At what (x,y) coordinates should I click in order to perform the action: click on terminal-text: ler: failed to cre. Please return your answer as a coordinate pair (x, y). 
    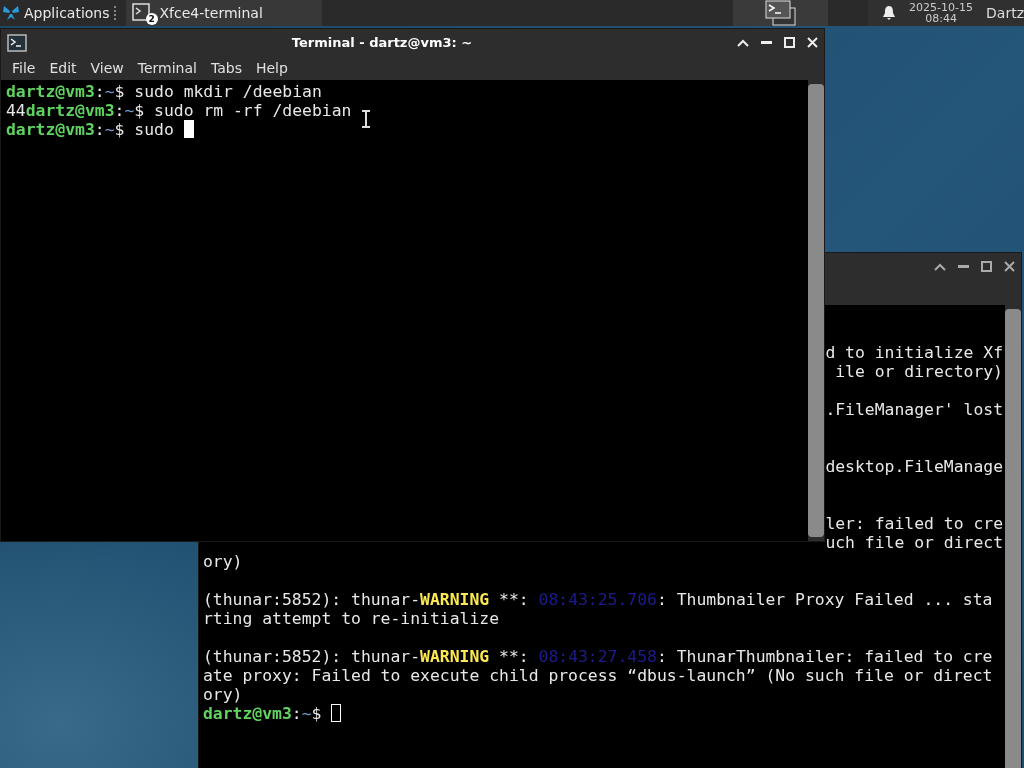
    Looking at the image, I should click on (914, 523).